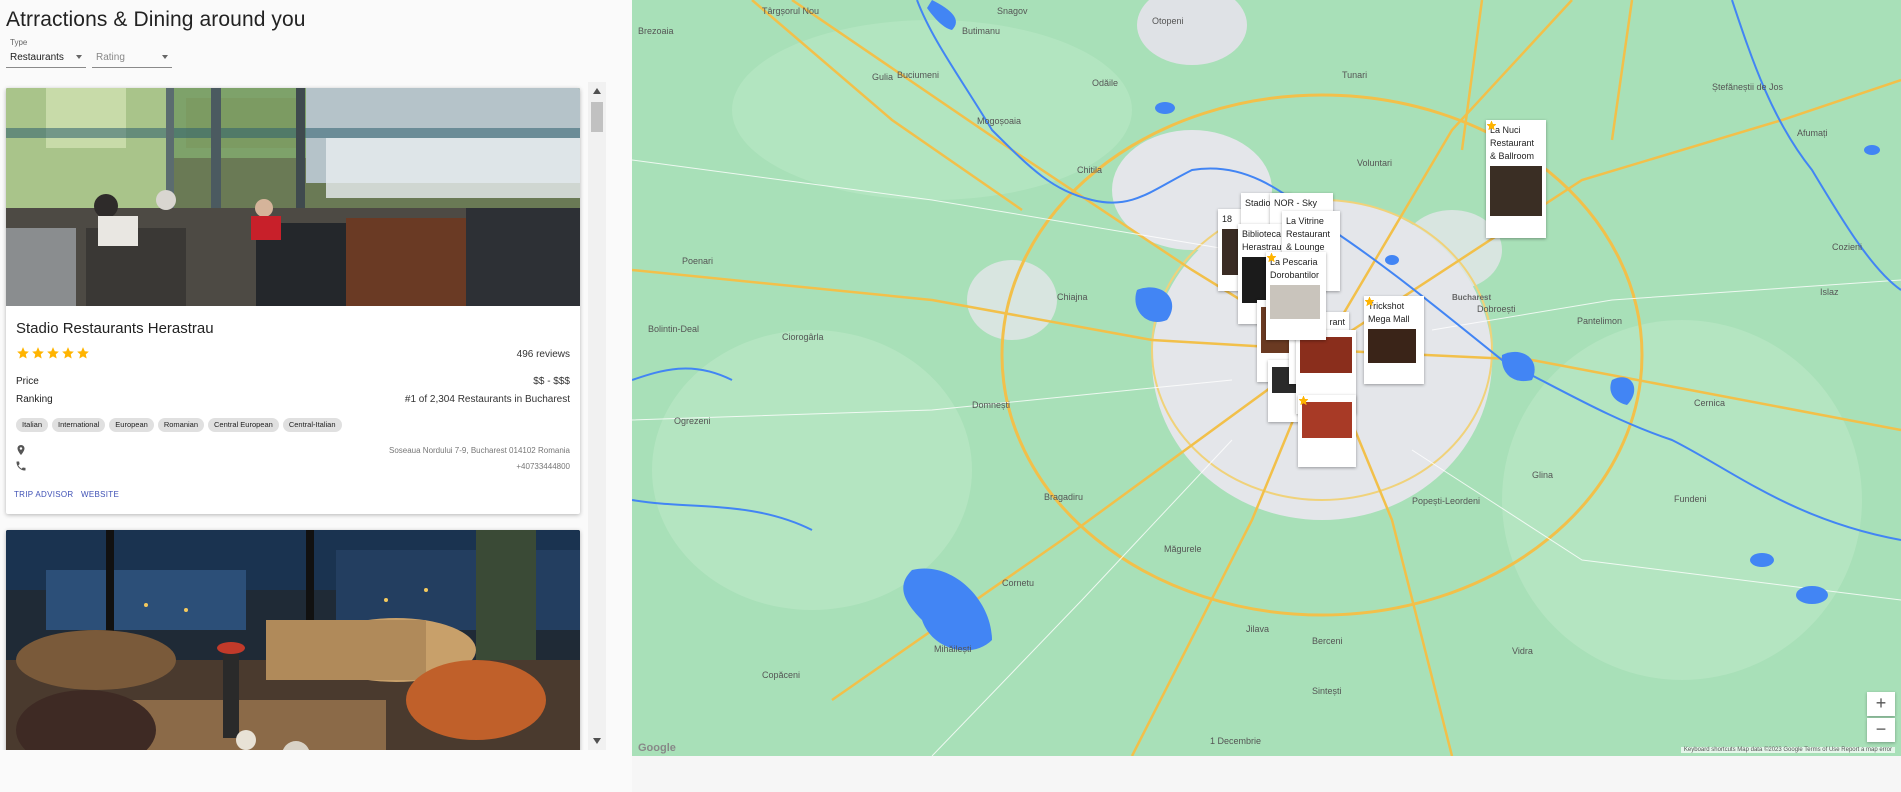 The width and height of the screenshot is (1901, 792). I want to click on price-label: Price, so click(27, 381).